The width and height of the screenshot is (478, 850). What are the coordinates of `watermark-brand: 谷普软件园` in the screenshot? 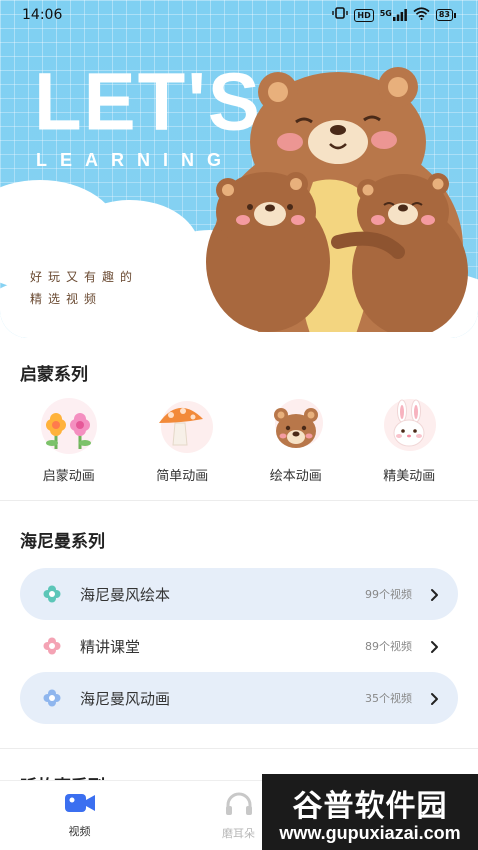 It's located at (370, 806).